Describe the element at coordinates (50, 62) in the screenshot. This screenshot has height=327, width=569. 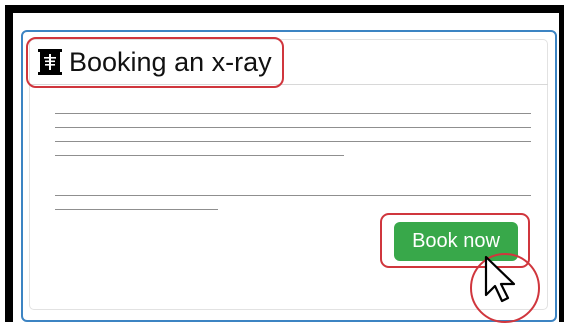
I see `x-ray-film-icon` at that location.